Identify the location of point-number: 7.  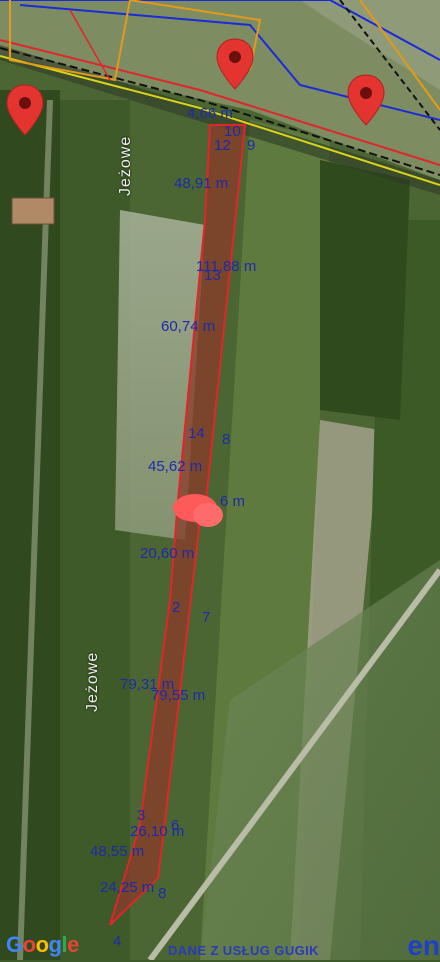
(206, 617).